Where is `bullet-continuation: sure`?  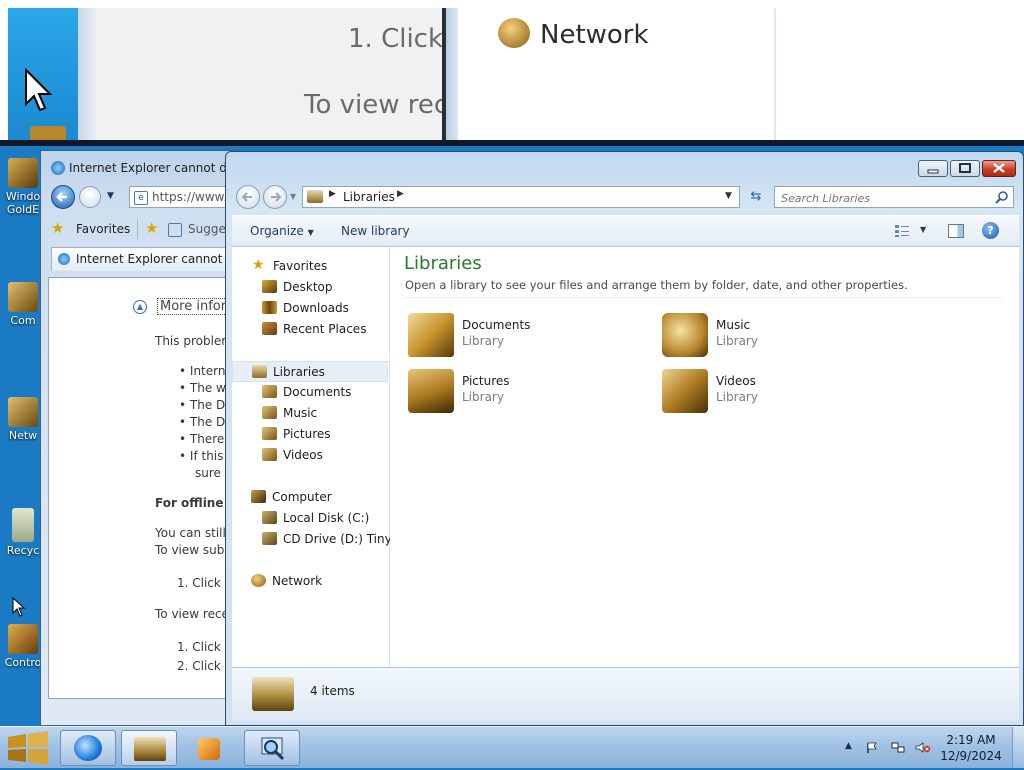 bullet-continuation: sure is located at coordinates (208, 473).